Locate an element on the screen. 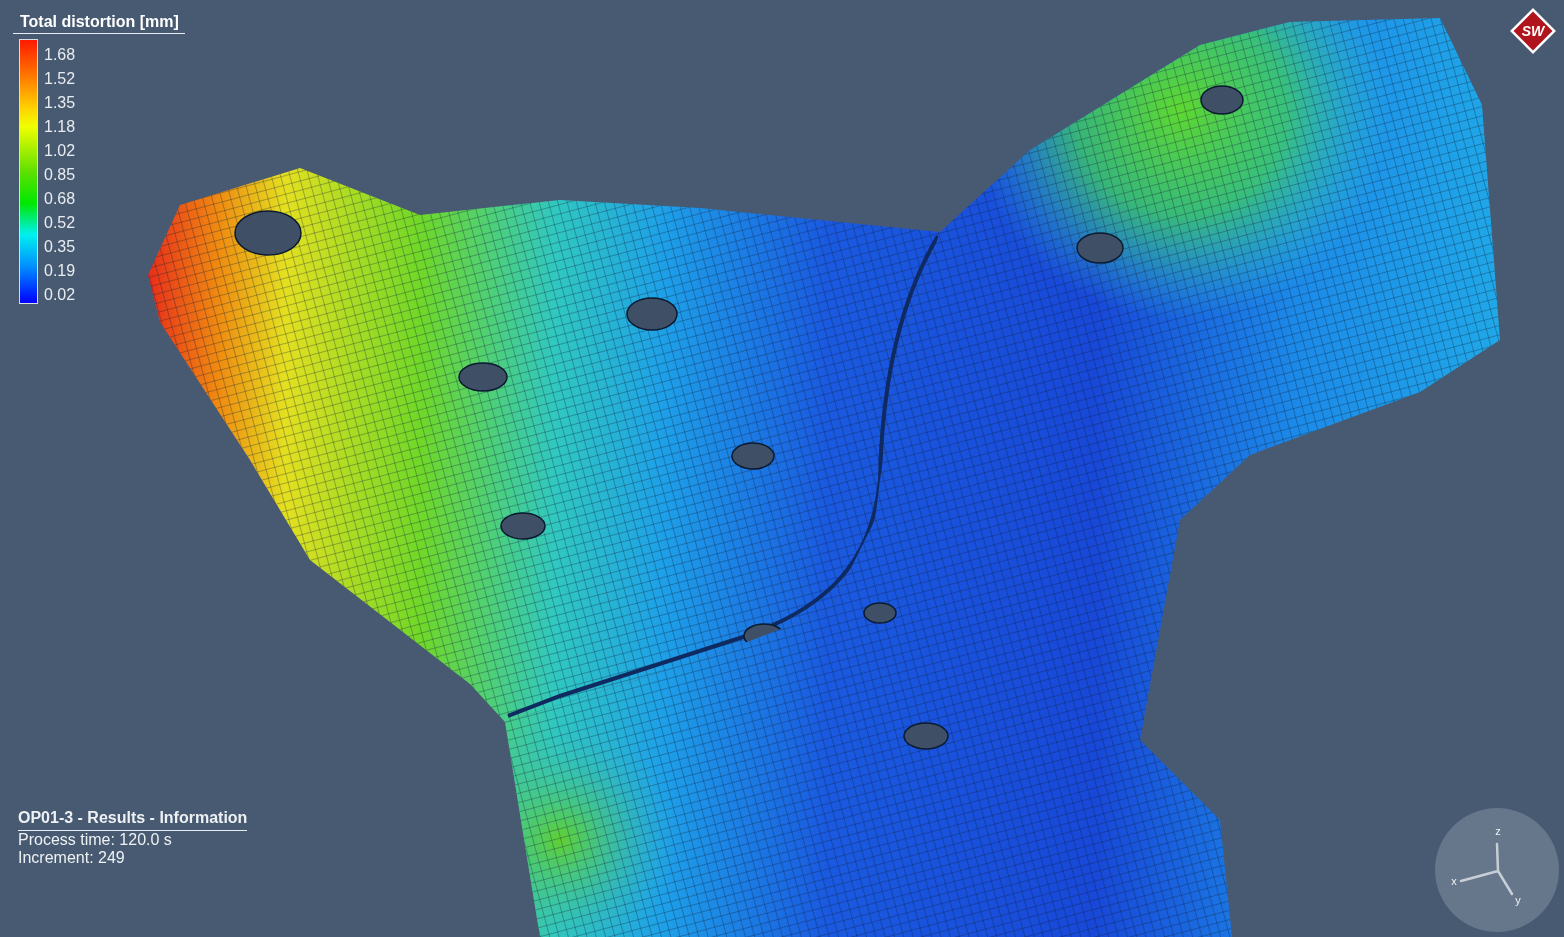 This screenshot has width=1564, height=937. legend-value: 0.19 is located at coordinates (60, 271).